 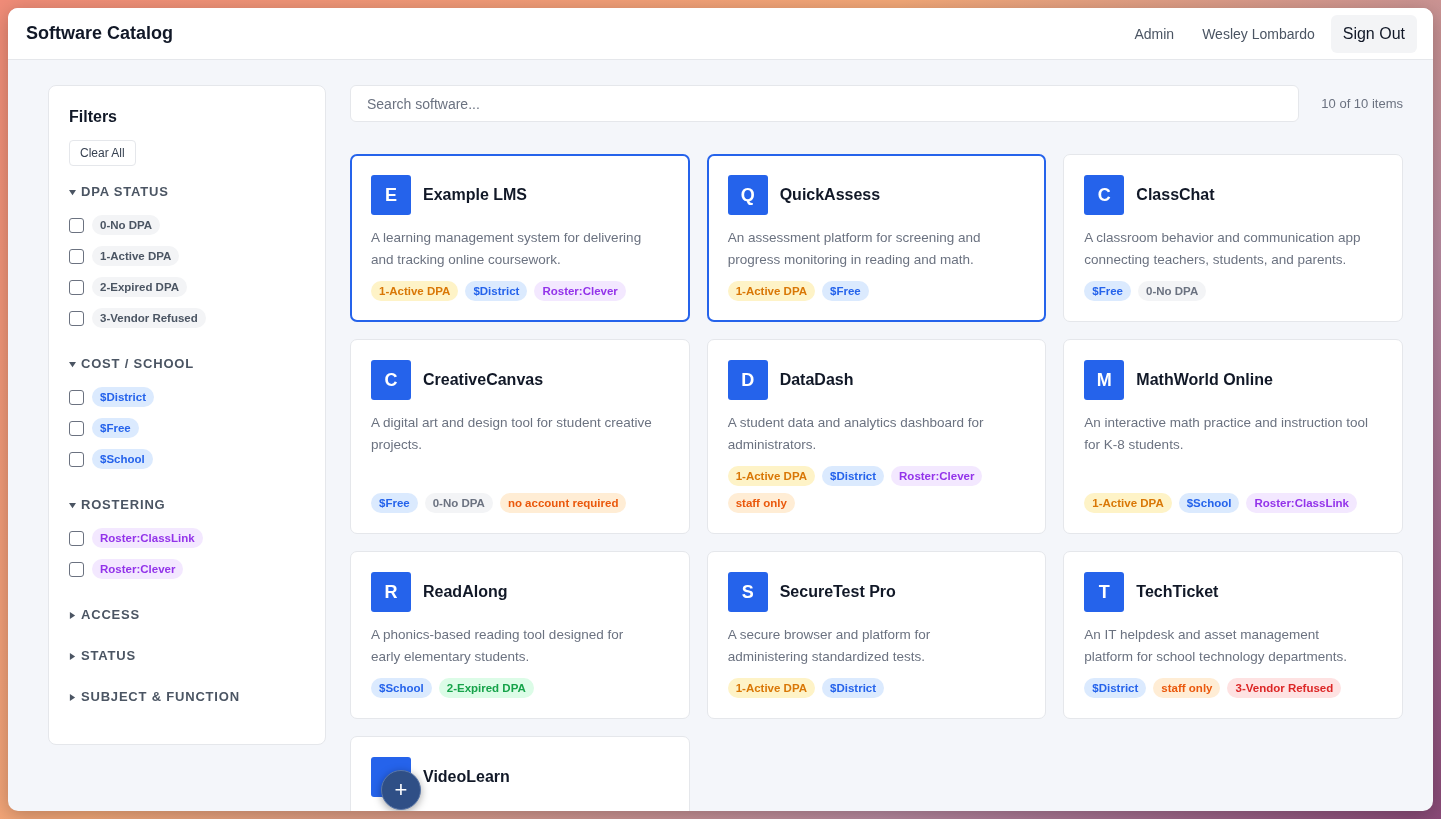 What do you see at coordinates (391, 592) in the screenshot?
I see `app-logo: R` at bounding box center [391, 592].